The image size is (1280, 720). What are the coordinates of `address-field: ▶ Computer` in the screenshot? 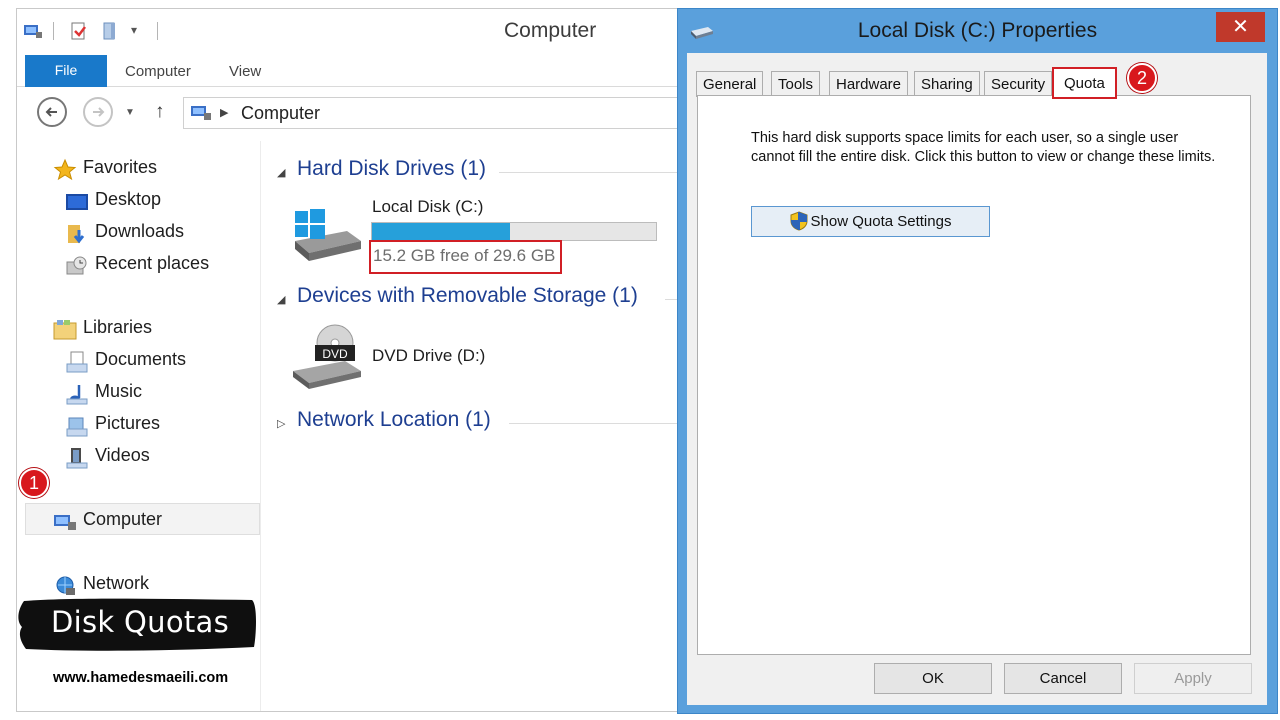 It's located at (431, 113).